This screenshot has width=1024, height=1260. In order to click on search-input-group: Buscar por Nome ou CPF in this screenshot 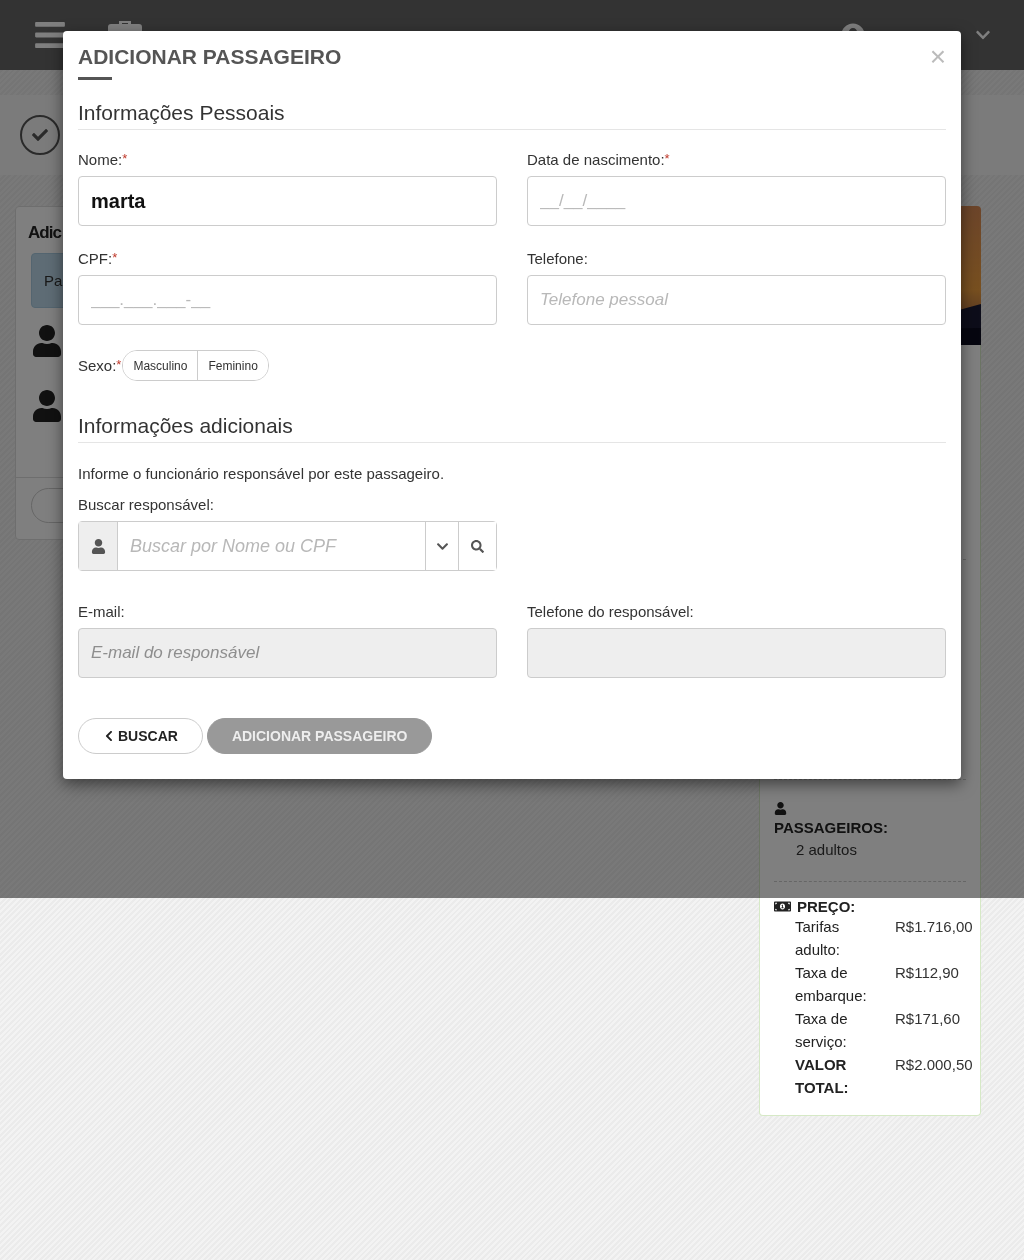, I will do `click(287, 546)`.